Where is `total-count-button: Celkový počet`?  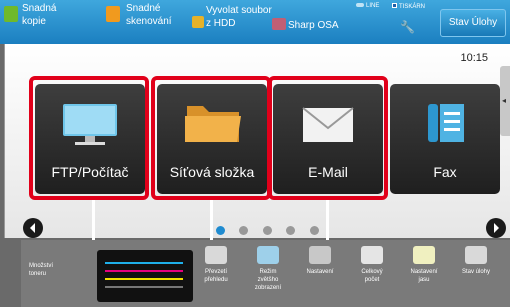 total-count-button: Celkový počet is located at coordinates (372, 275).